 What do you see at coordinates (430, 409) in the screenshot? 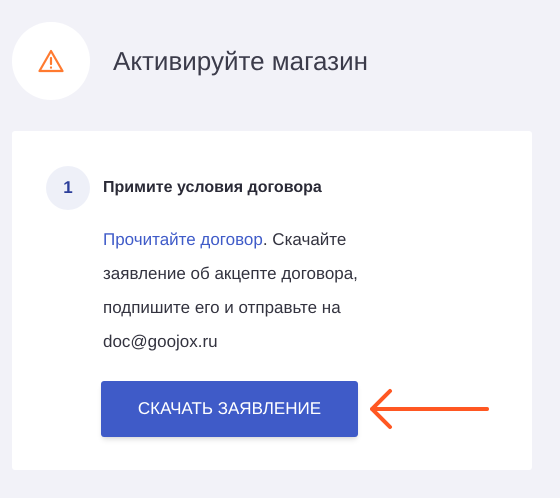
I see `arrow-icon` at bounding box center [430, 409].